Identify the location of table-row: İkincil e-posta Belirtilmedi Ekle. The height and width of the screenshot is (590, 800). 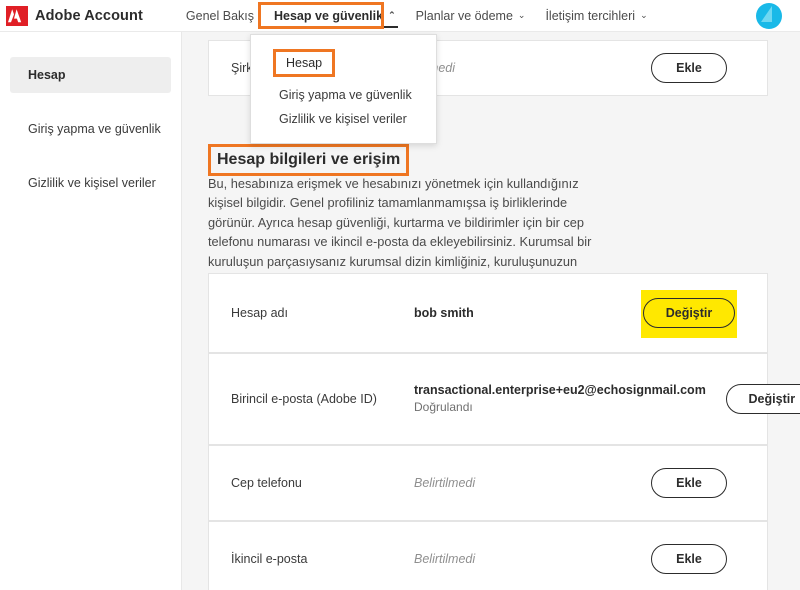
(488, 555).